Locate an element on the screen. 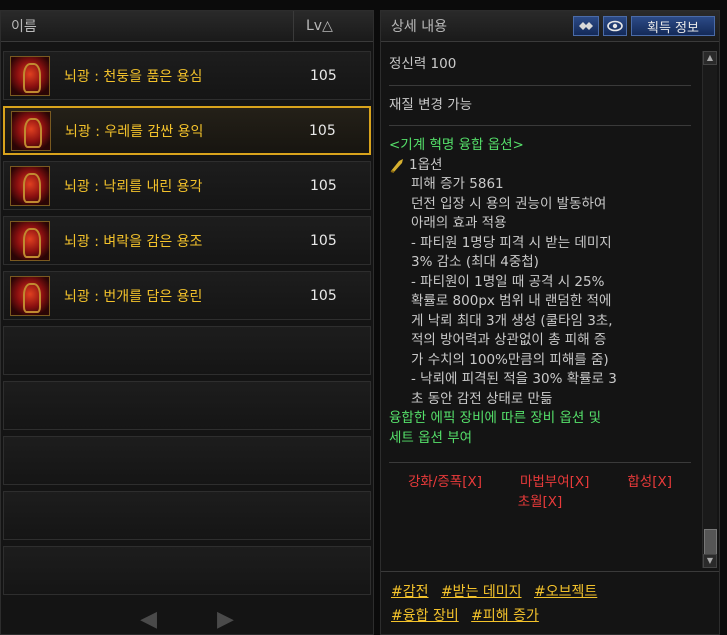  material-text: 재질 변경 가능 is located at coordinates (431, 104).